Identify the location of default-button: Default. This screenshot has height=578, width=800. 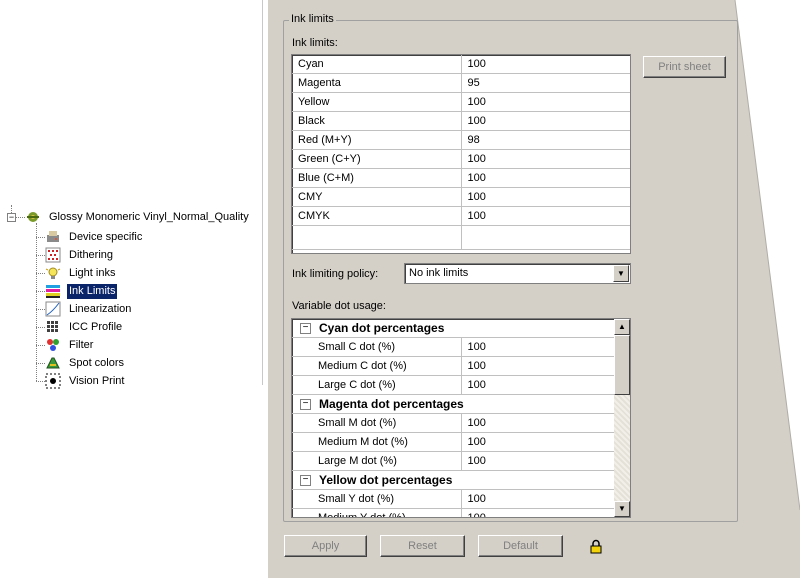
(520, 546).